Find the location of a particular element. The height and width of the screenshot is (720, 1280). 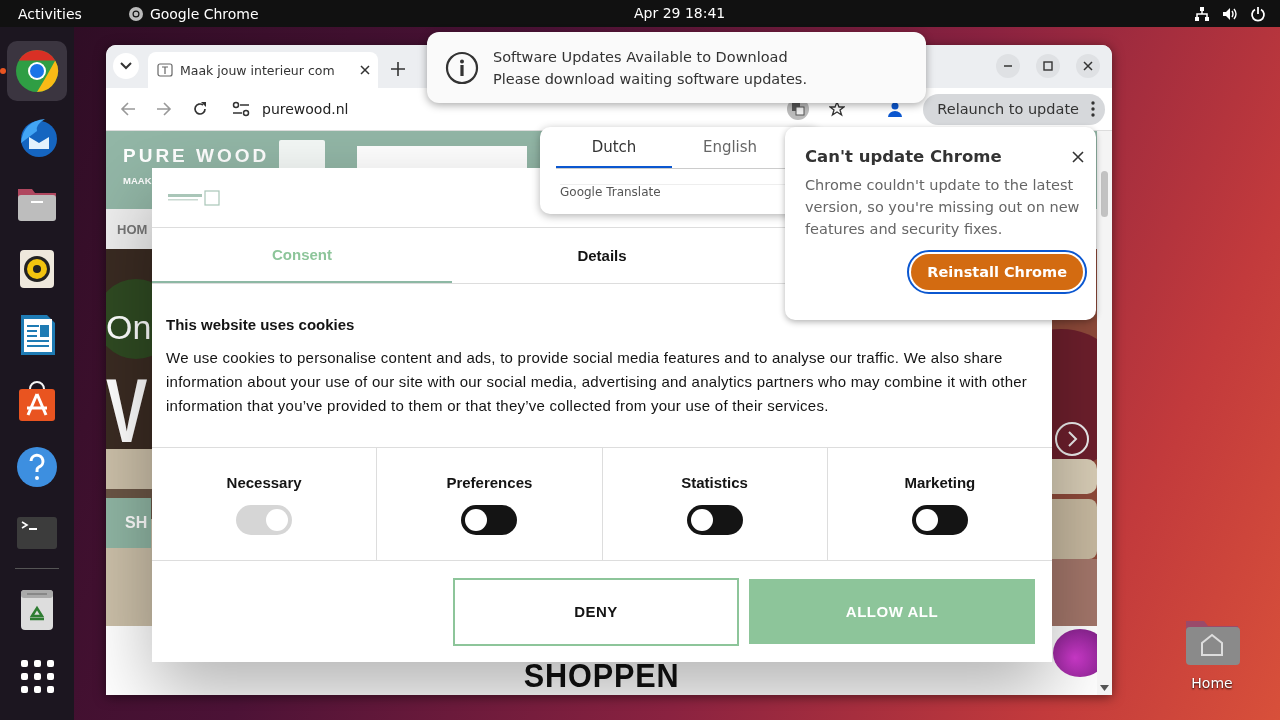

address-field: purewood.nl is located at coordinates (305, 109).